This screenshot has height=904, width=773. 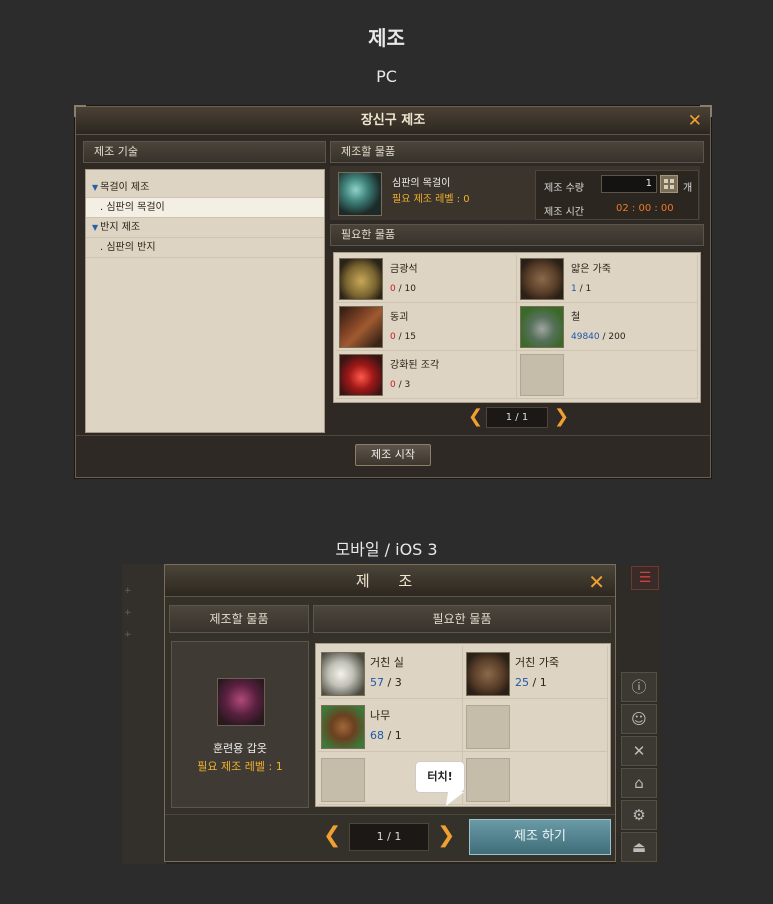 What do you see at coordinates (607, 327) in the screenshot?
I see `material-slot: 철 49840 / 200` at bounding box center [607, 327].